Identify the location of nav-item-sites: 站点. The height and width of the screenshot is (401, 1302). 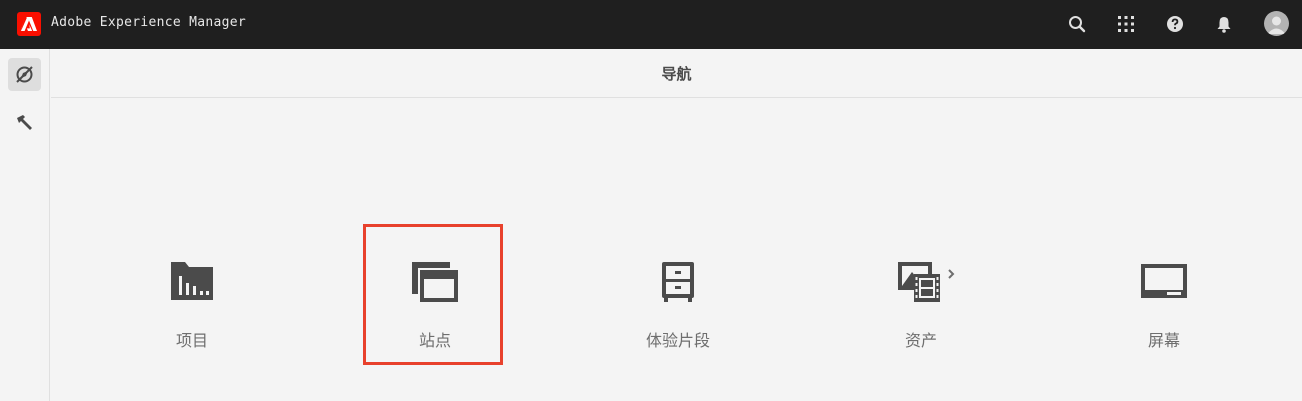
(435, 295).